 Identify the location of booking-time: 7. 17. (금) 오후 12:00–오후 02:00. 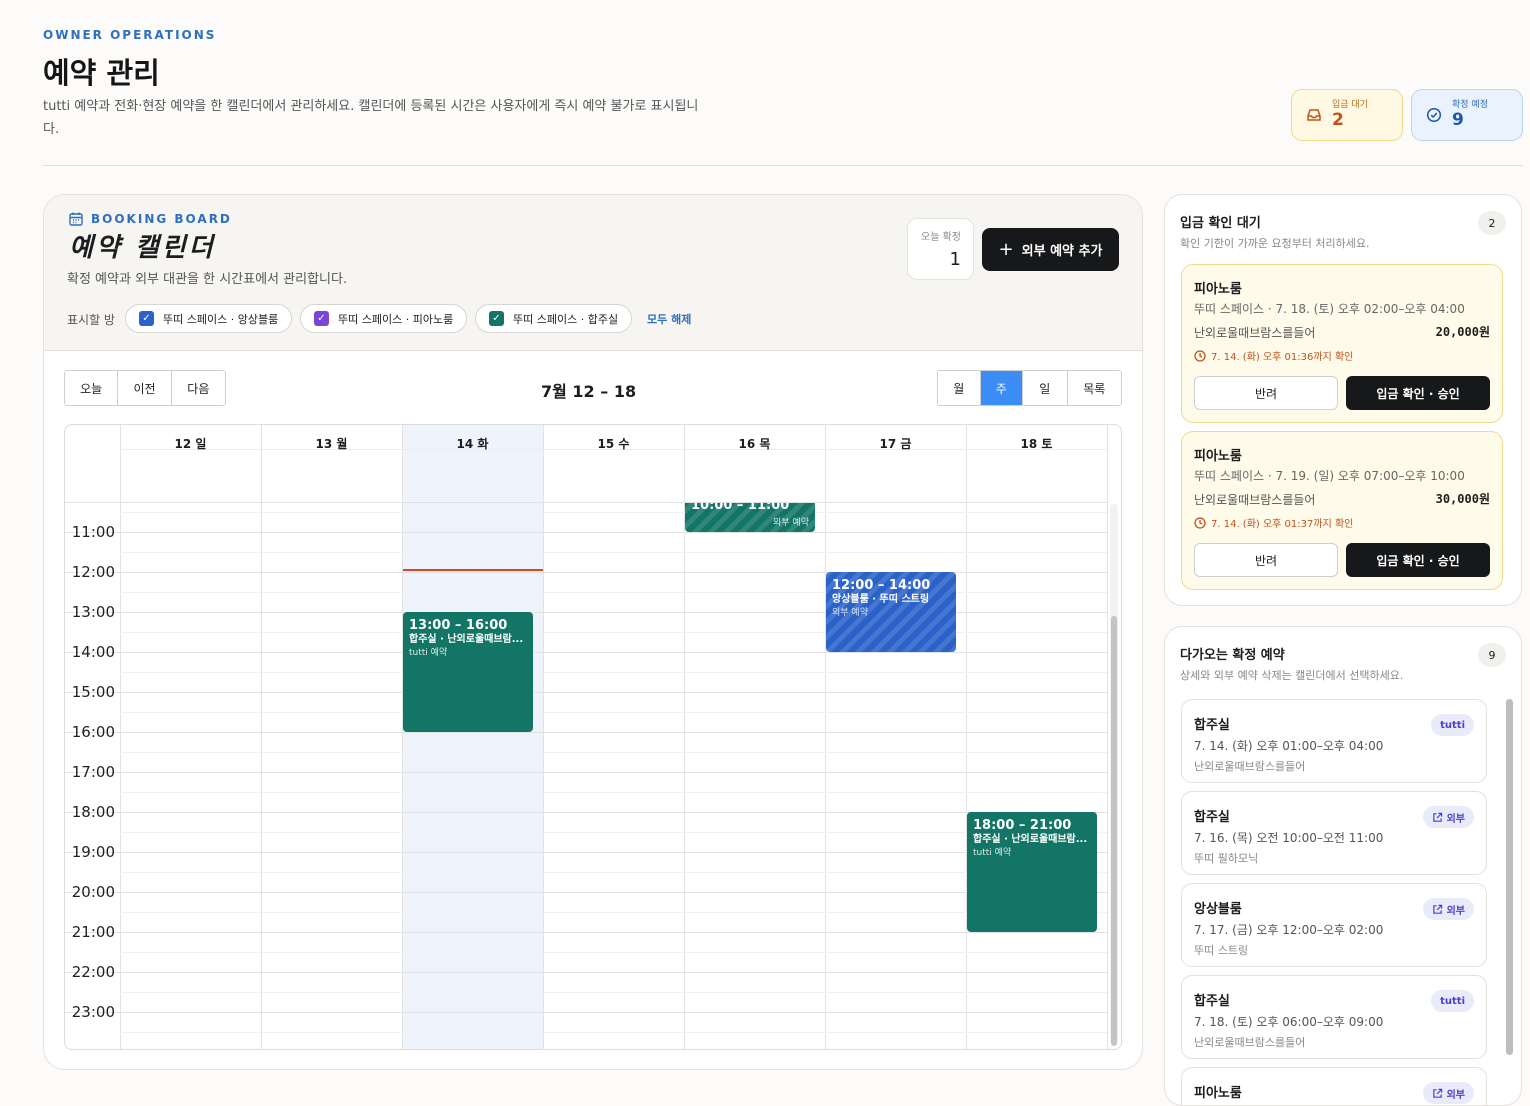
(1289, 930).